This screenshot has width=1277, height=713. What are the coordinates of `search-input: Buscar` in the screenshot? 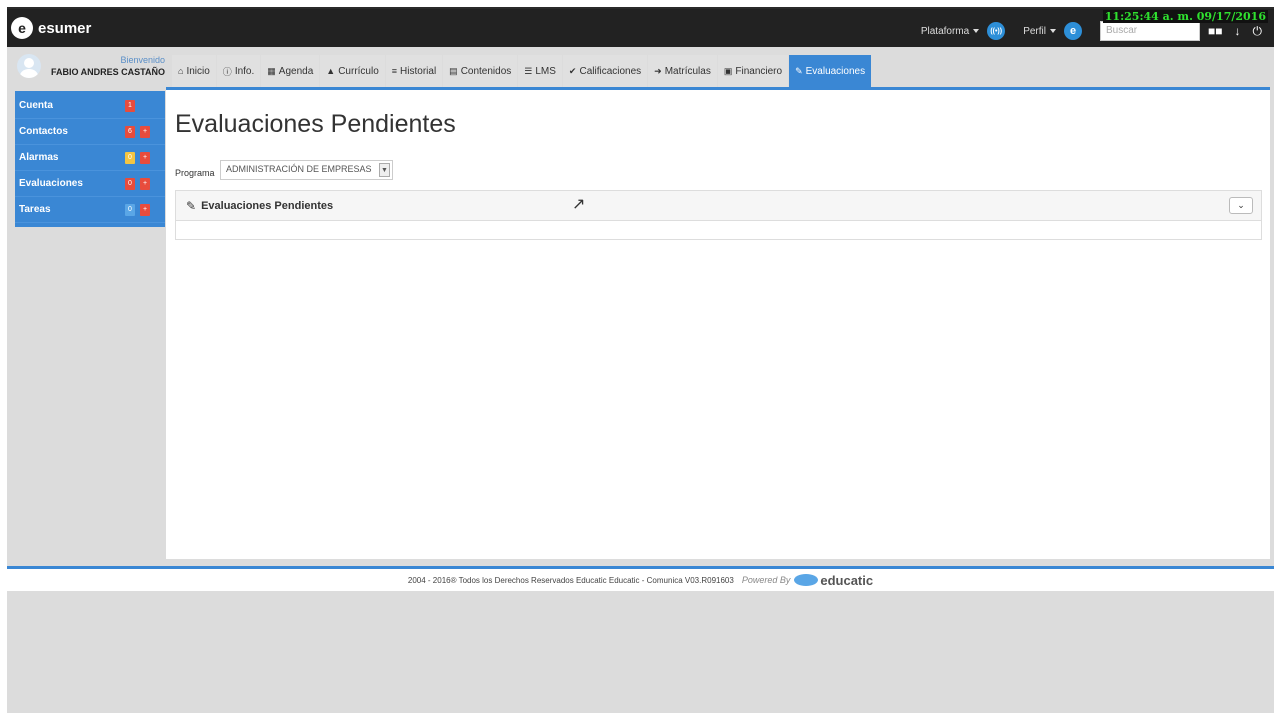 It's located at (1150, 31).